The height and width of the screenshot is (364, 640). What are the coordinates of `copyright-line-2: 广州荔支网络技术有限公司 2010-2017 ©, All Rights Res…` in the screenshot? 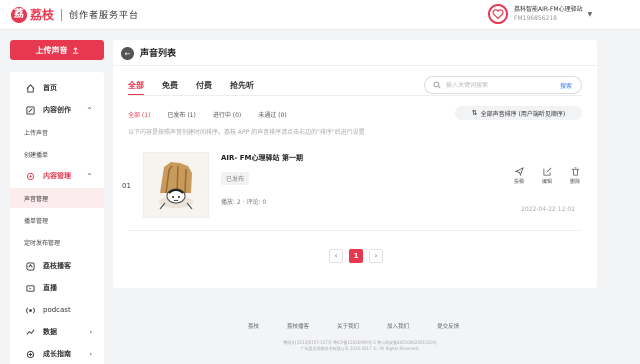 It's located at (360, 348).